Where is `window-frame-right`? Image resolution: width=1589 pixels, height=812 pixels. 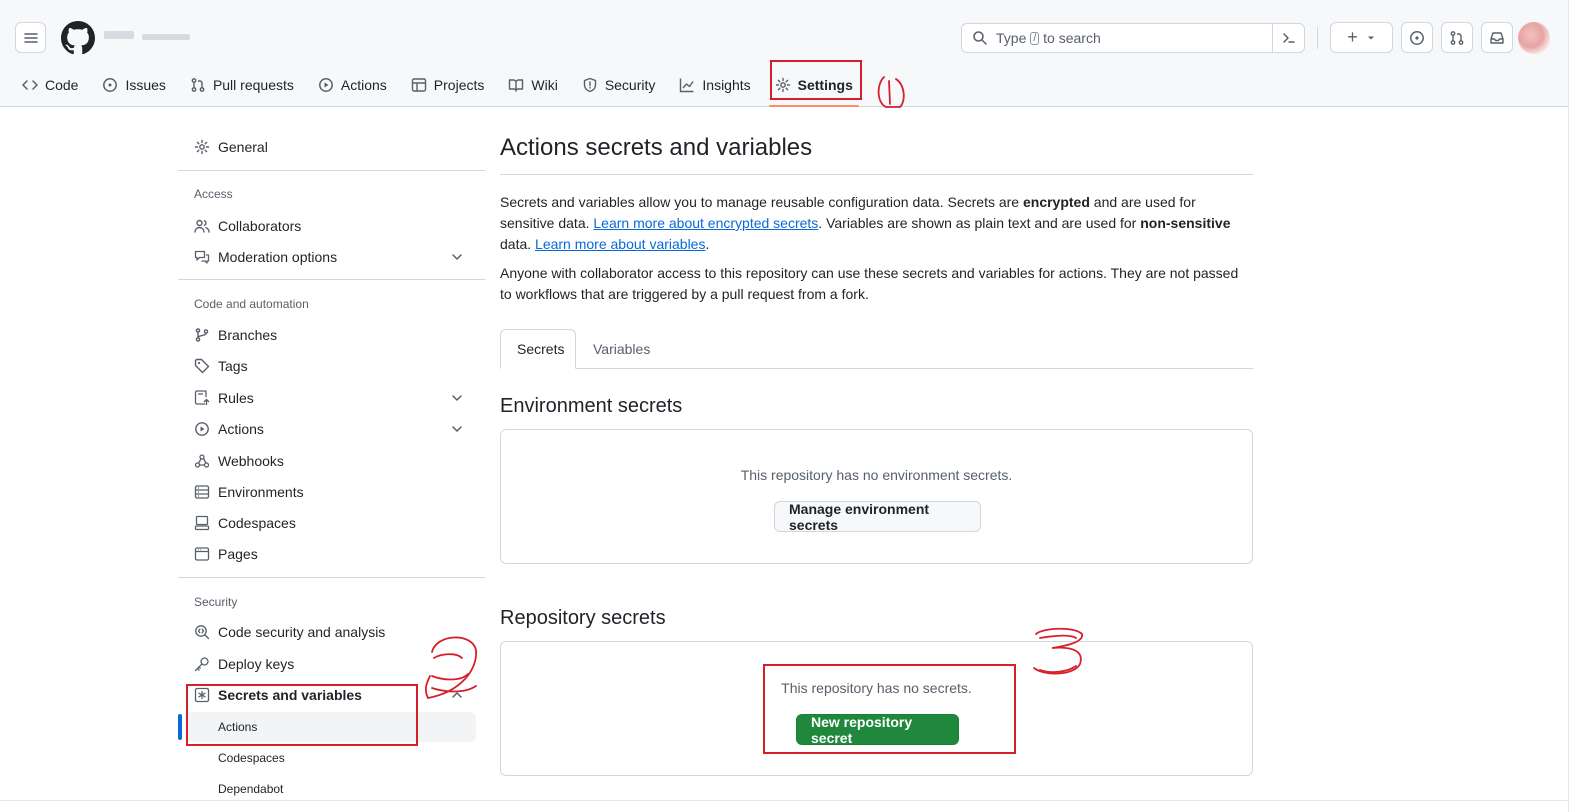
window-frame-right is located at coordinates (1578, 406).